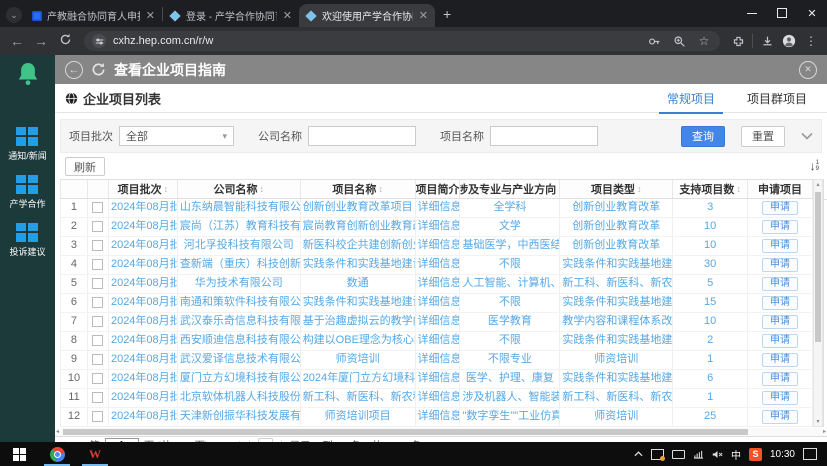 This screenshot has width=827, height=466. I want to click on sidebar-item-feedback: 投诉建议, so click(27, 240).